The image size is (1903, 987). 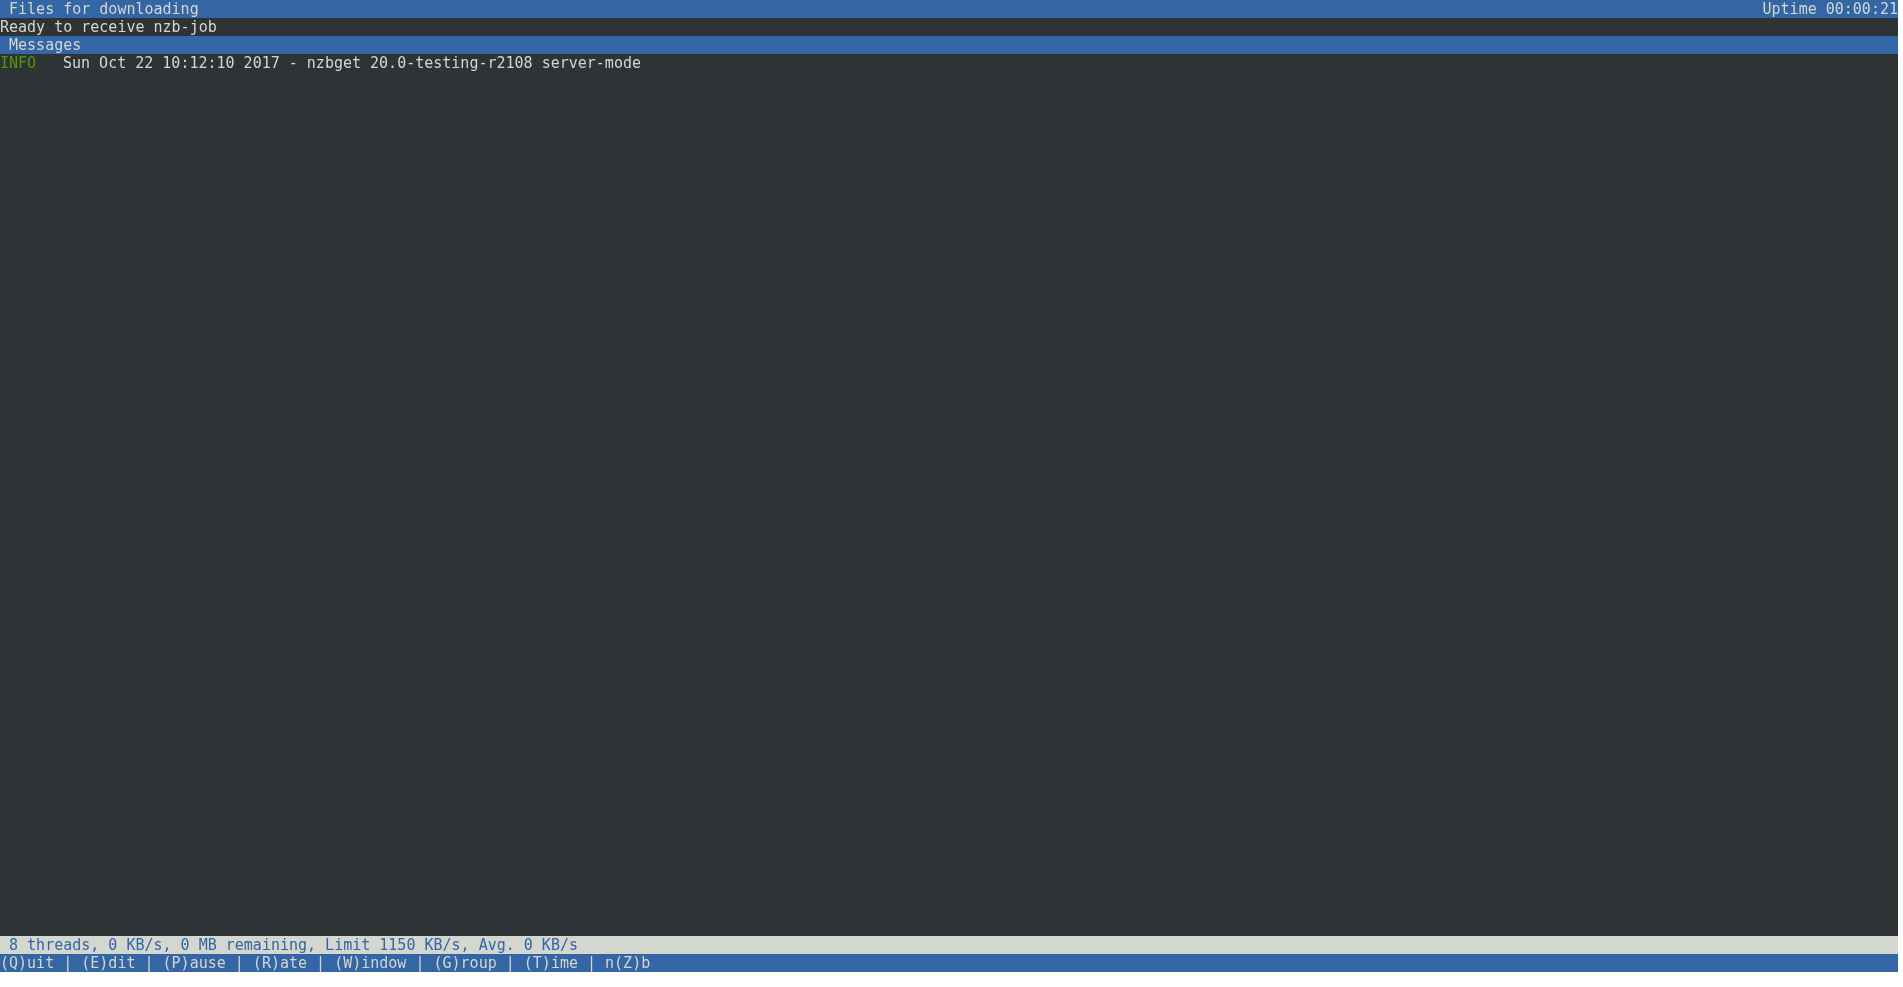 I want to click on key-shortcuts-text: (Q)uit | (E)dit | (P)ause | (R)ate | (W)indow | (G)roup | (T)ime | n(Z)b, so click(x=325, y=963).